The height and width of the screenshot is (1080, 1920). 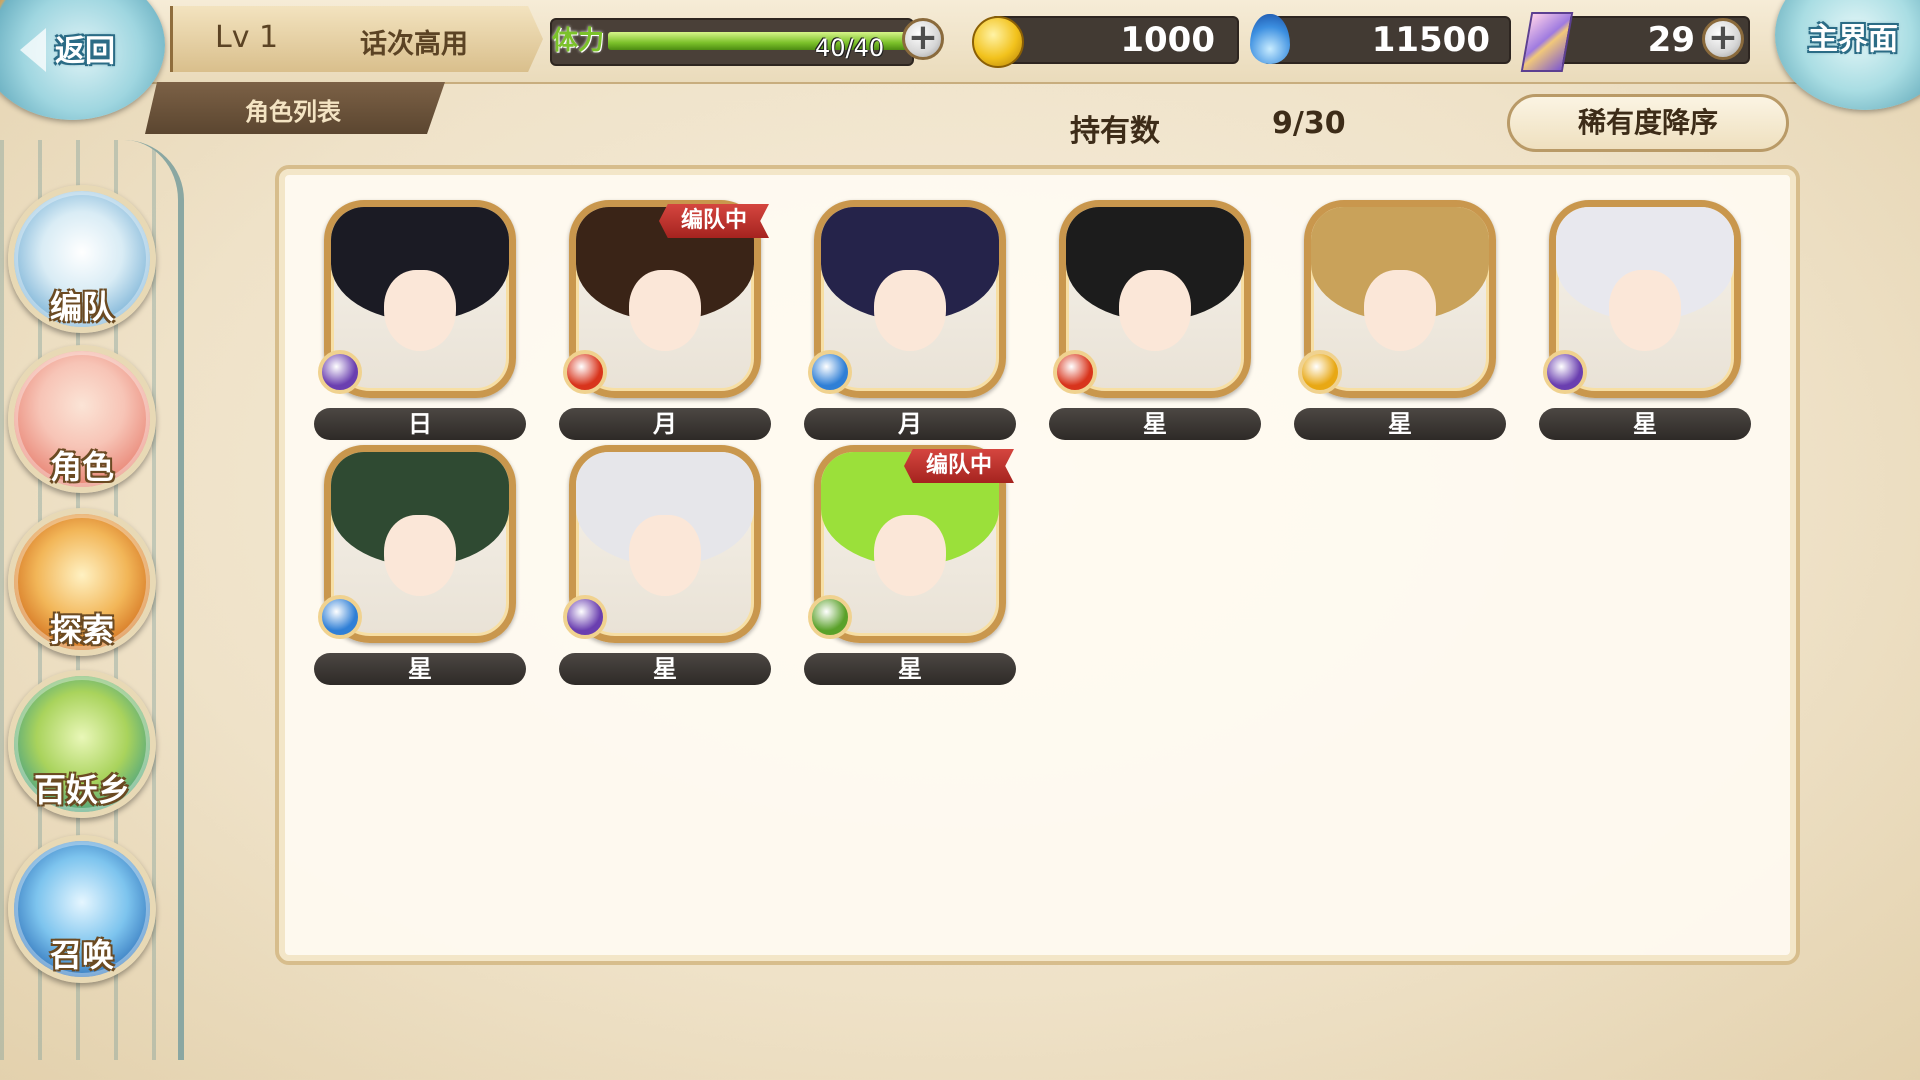 I want to click on gem-value: 29, so click(x=1671, y=40).